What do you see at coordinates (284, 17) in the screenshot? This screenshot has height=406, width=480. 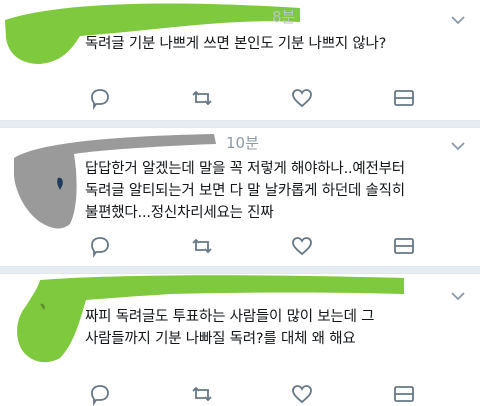 I see `tweet-time: 8분` at bounding box center [284, 17].